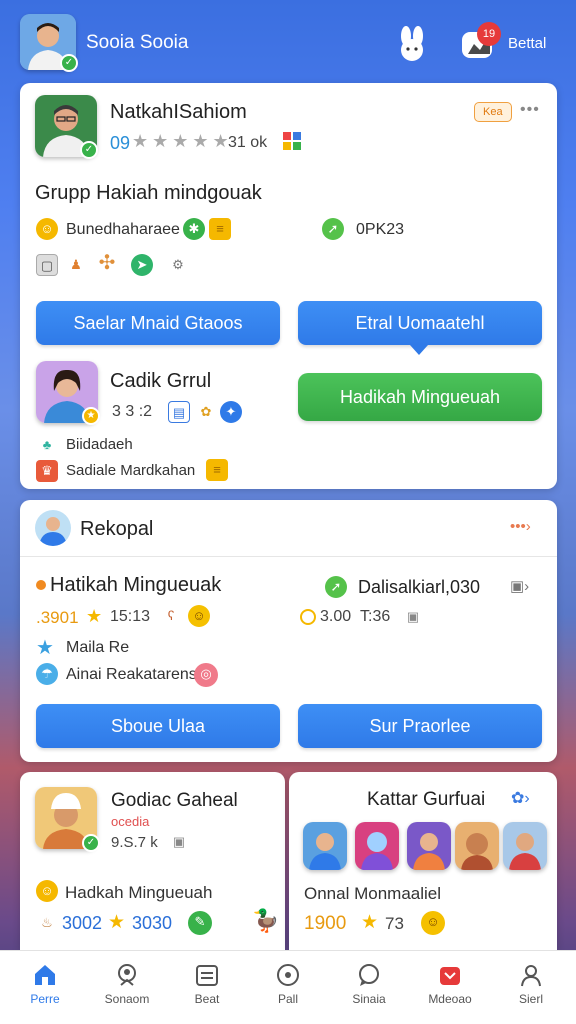  What do you see at coordinates (123, 229) in the screenshot?
I see `line1-text: Bunedhaharaee` at bounding box center [123, 229].